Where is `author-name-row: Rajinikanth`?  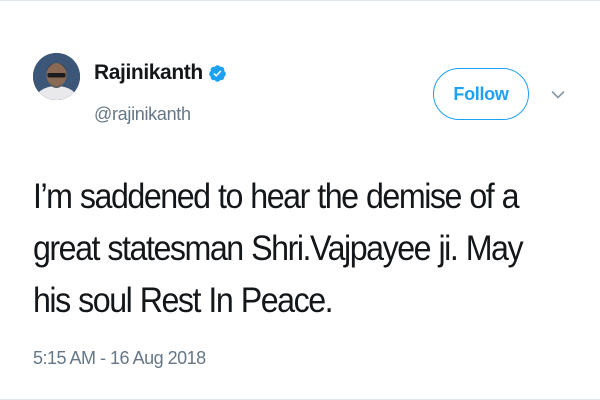
author-name-row: Rajinikanth is located at coordinates (160, 73).